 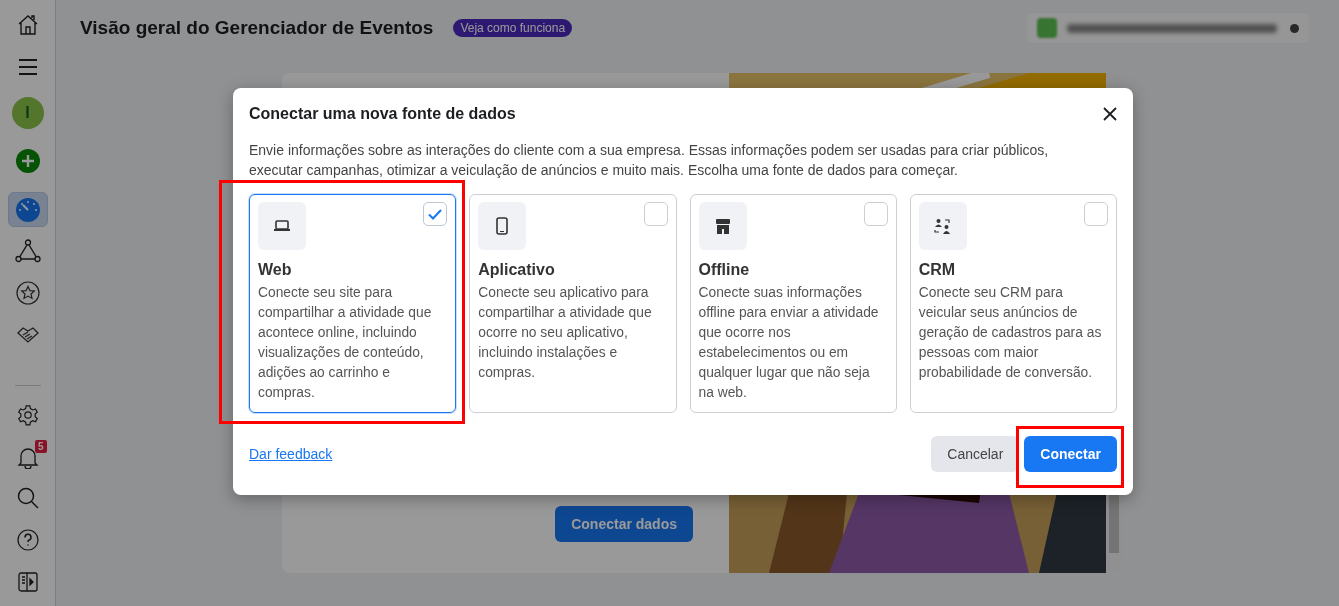 What do you see at coordinates (257, 28) in the screenshot?
I see `page-title: Visão geral do Gerenciador de Eventos` at bounding box center [257, 28].